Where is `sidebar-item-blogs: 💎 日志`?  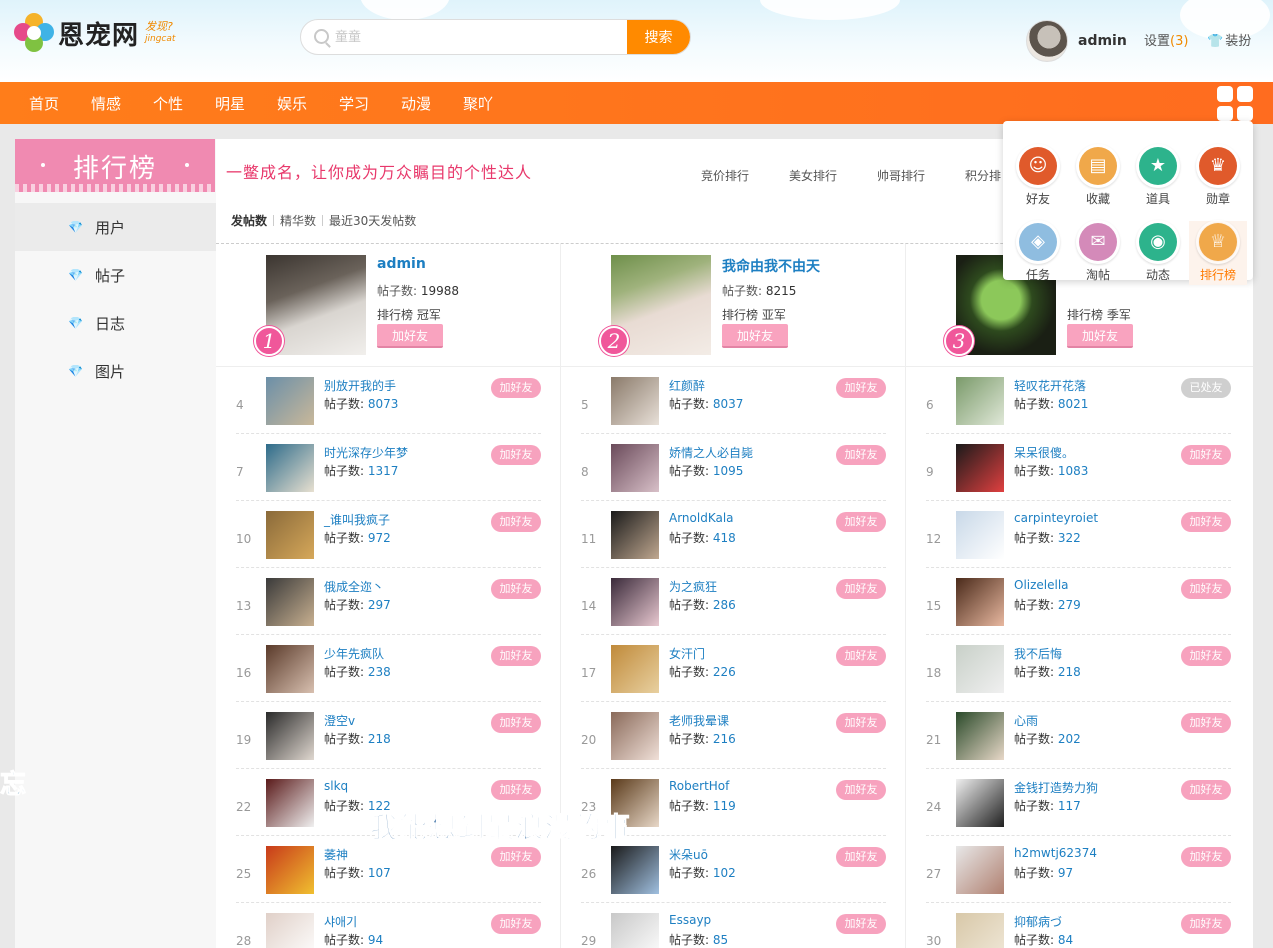
sidebar-item-blogs: 💎 日志 is located at coordinates (115, 323).